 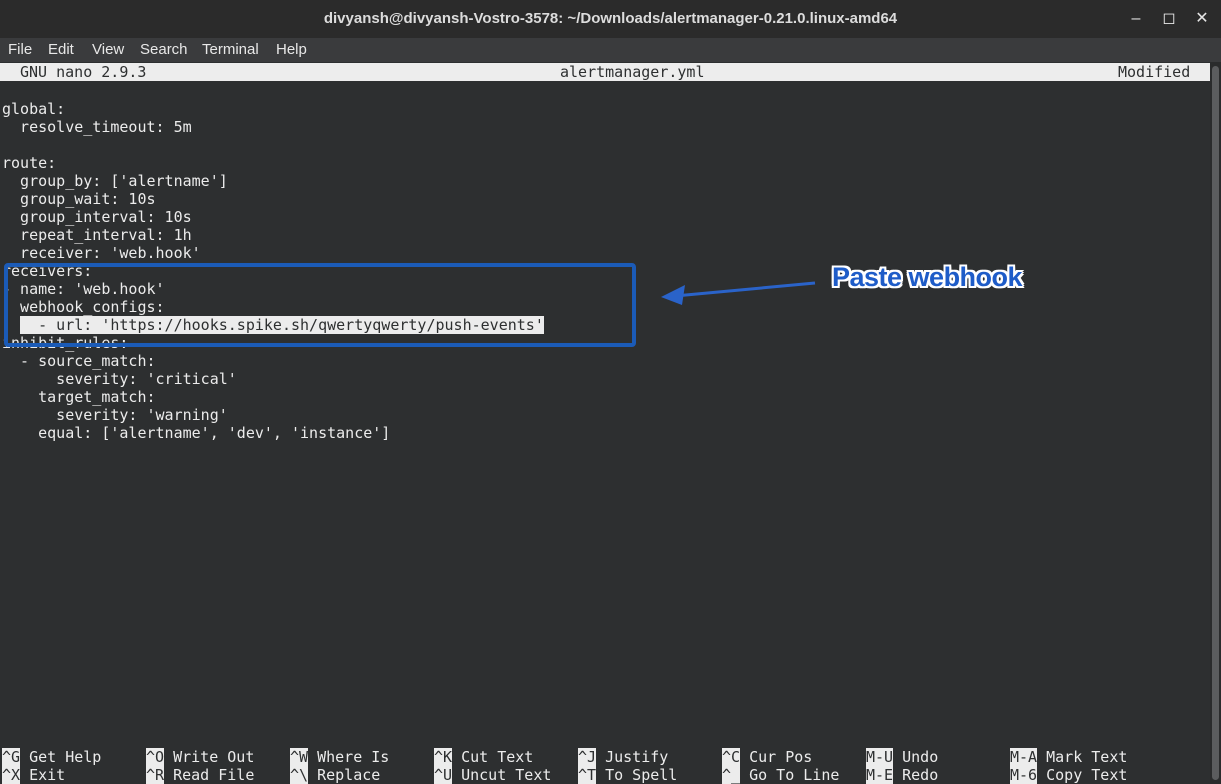 I want to click on shortcut-exit: ^X Exit, so click(x=33, y=775).